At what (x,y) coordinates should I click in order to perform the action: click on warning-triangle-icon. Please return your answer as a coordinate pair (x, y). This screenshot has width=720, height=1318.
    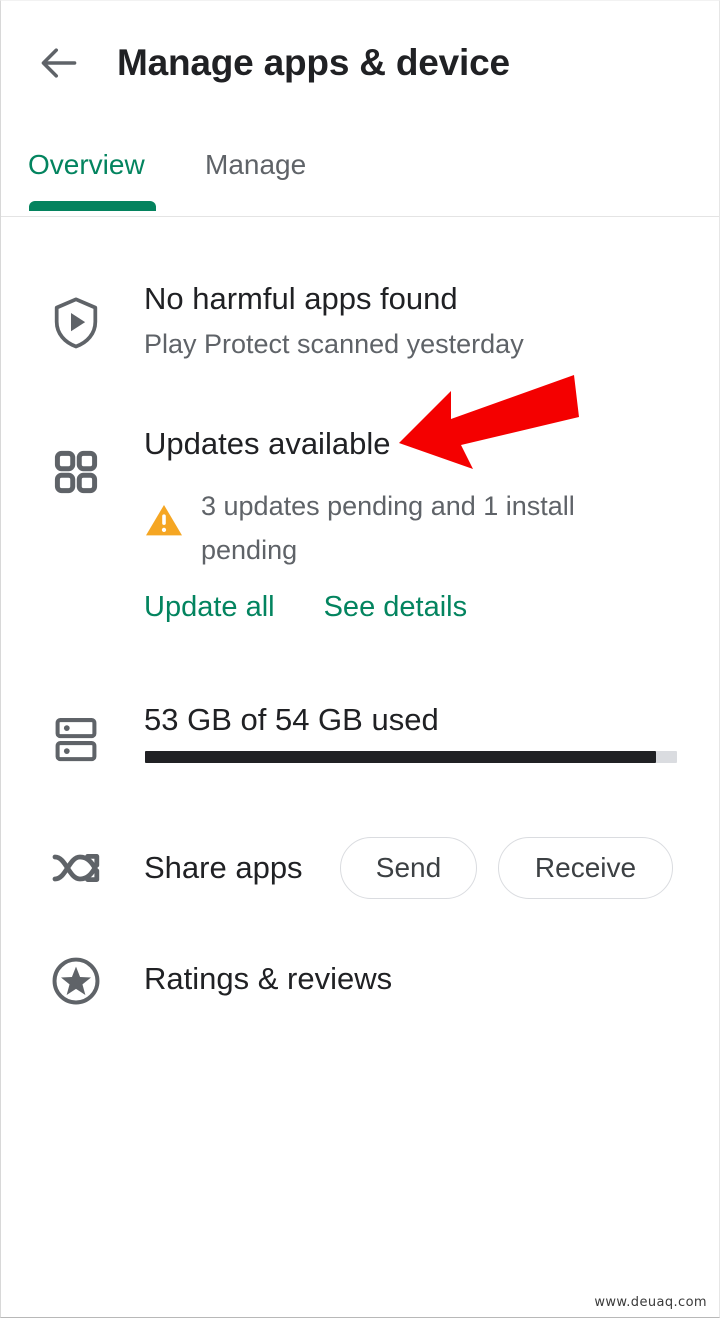
    Looking at the image, I should click on (164, 520).